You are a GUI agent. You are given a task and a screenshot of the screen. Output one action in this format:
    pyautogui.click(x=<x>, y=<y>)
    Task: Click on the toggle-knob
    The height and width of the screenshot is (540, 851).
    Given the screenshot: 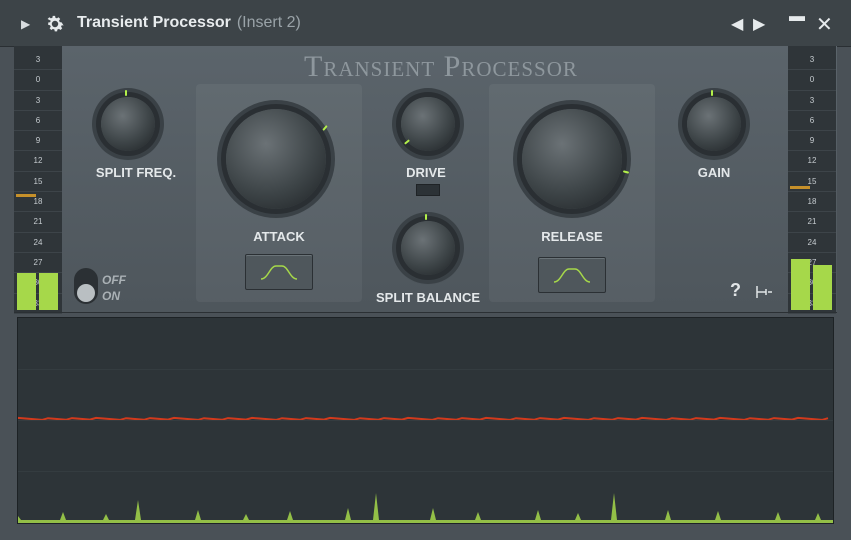 What is the action you would take?
    pyautogui.click(x=86, y=293)
    